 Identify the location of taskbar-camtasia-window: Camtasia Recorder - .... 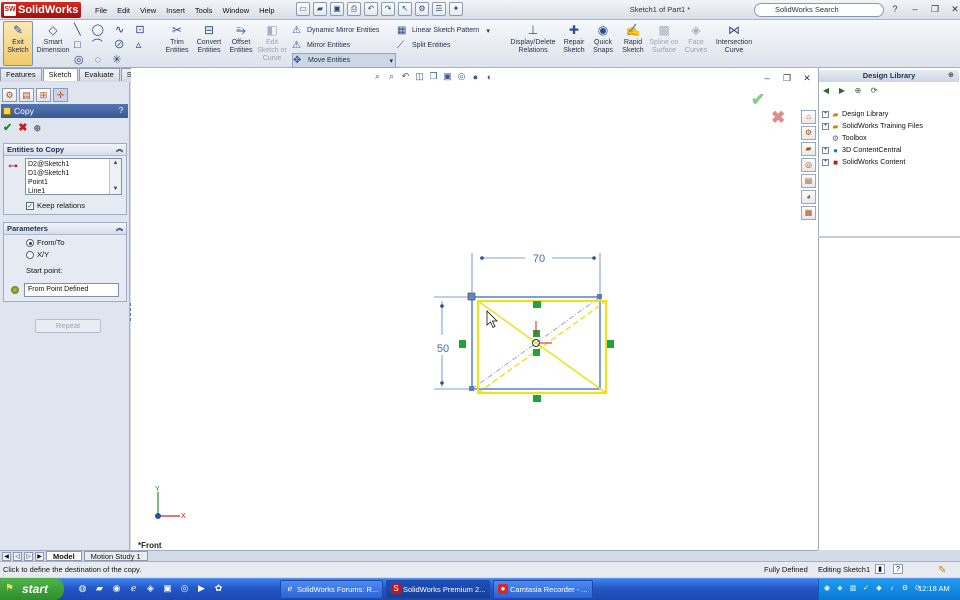
(543, 589).